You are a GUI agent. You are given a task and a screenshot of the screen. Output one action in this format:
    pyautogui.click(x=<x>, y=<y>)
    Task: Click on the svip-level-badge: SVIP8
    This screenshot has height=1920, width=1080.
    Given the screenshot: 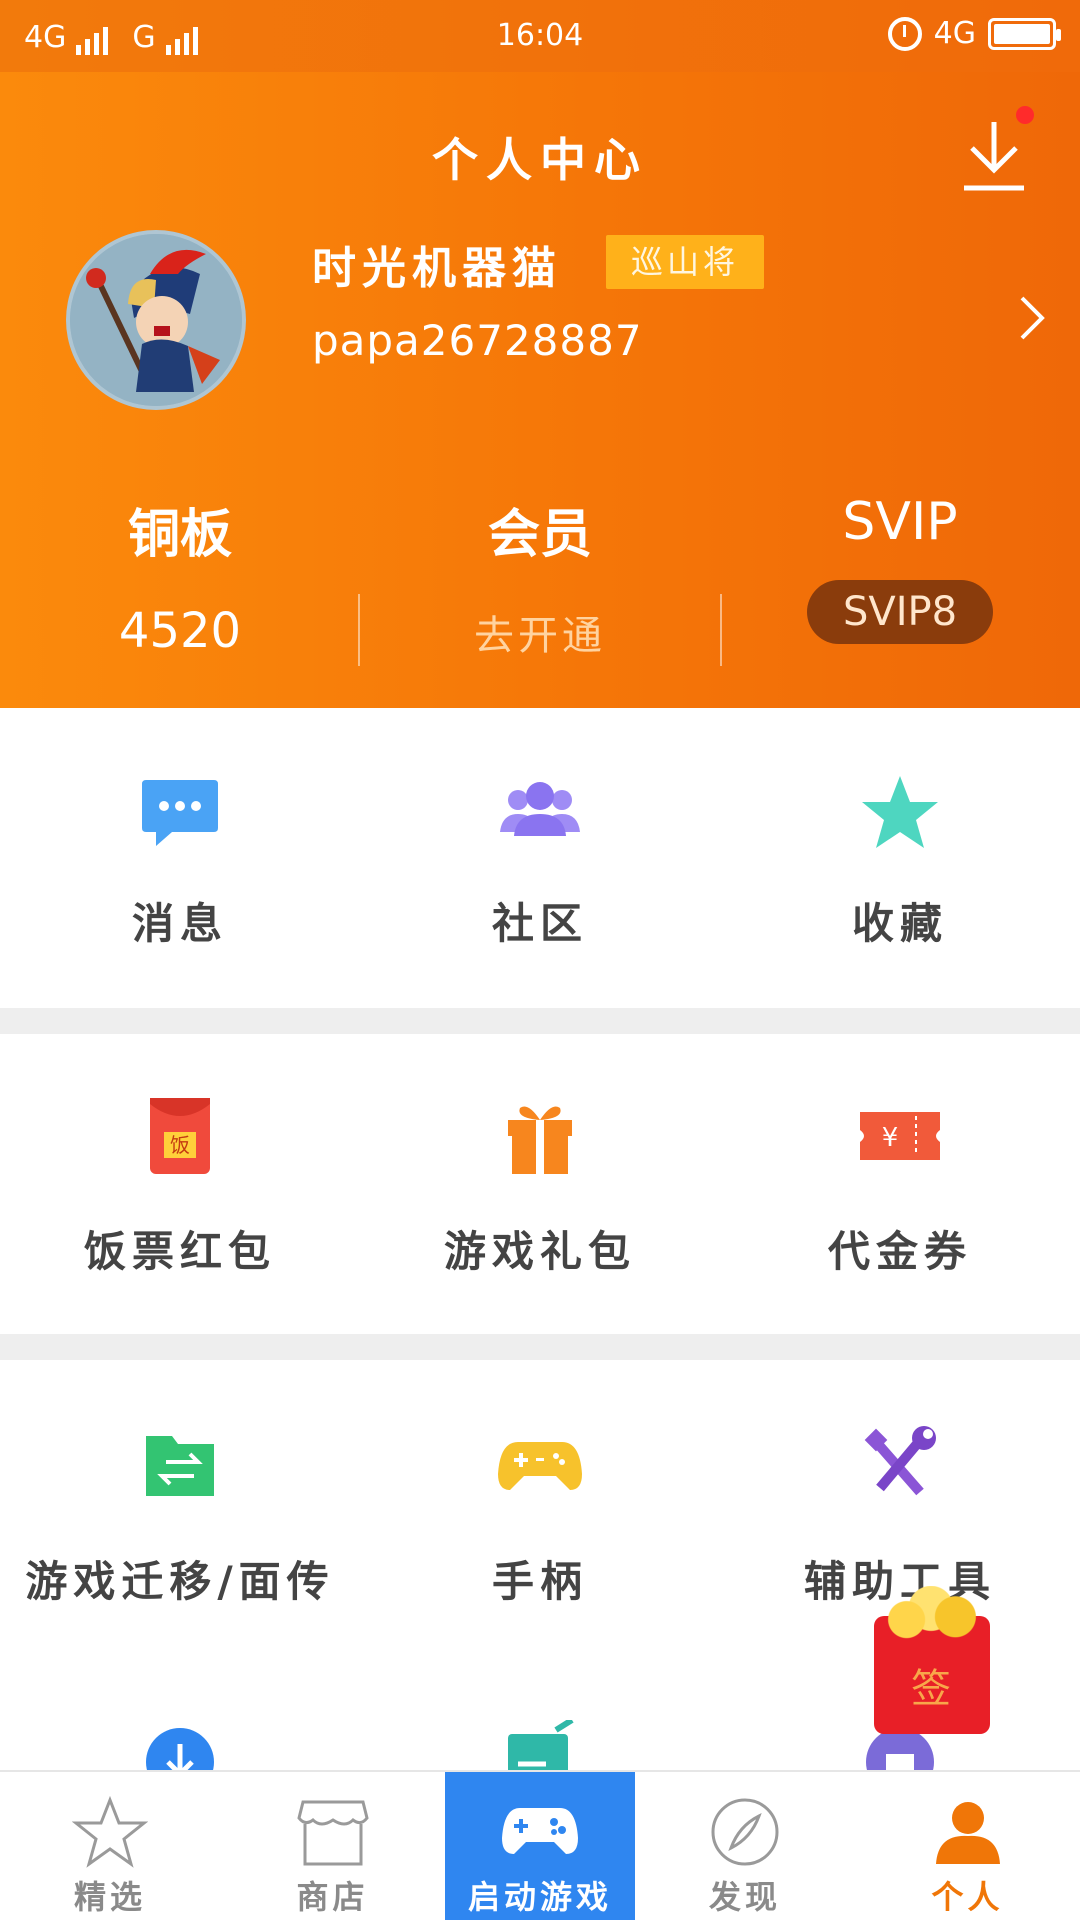 What is the action you would take?
    pyautogui.click(x=900, y=612)
    